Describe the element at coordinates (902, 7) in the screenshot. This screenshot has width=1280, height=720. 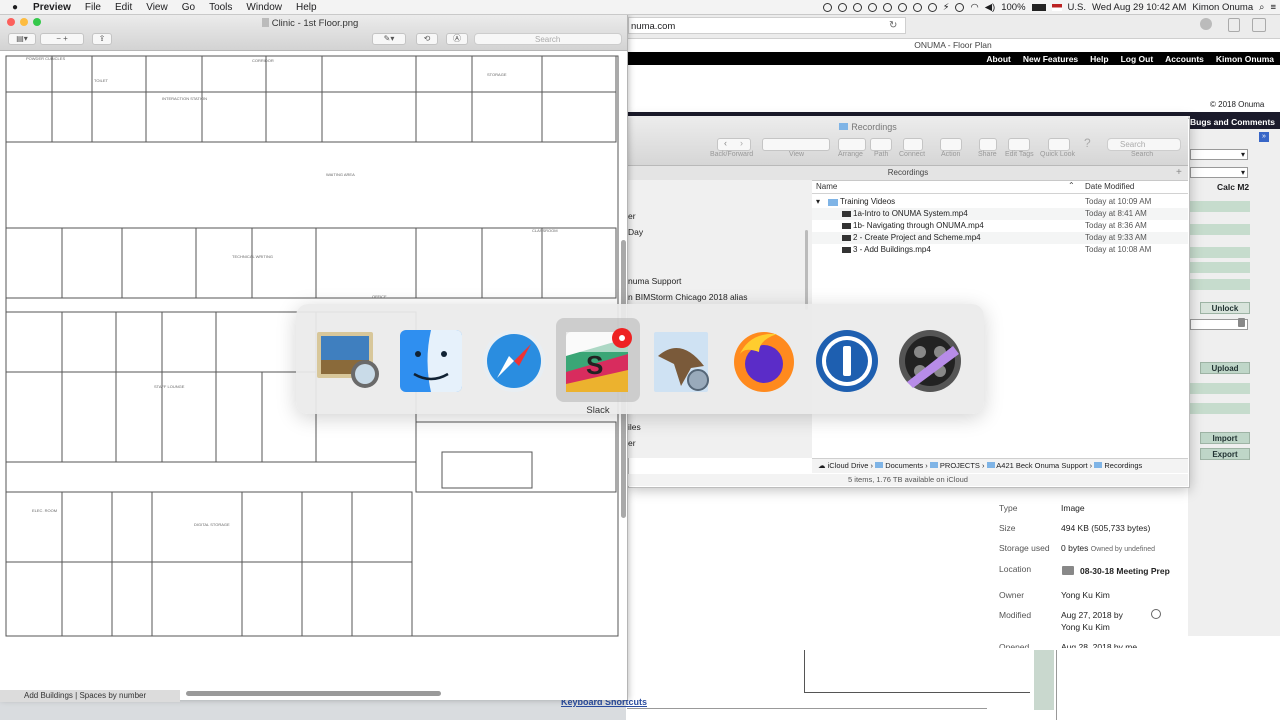
I see `dropbox-icon` at that location.